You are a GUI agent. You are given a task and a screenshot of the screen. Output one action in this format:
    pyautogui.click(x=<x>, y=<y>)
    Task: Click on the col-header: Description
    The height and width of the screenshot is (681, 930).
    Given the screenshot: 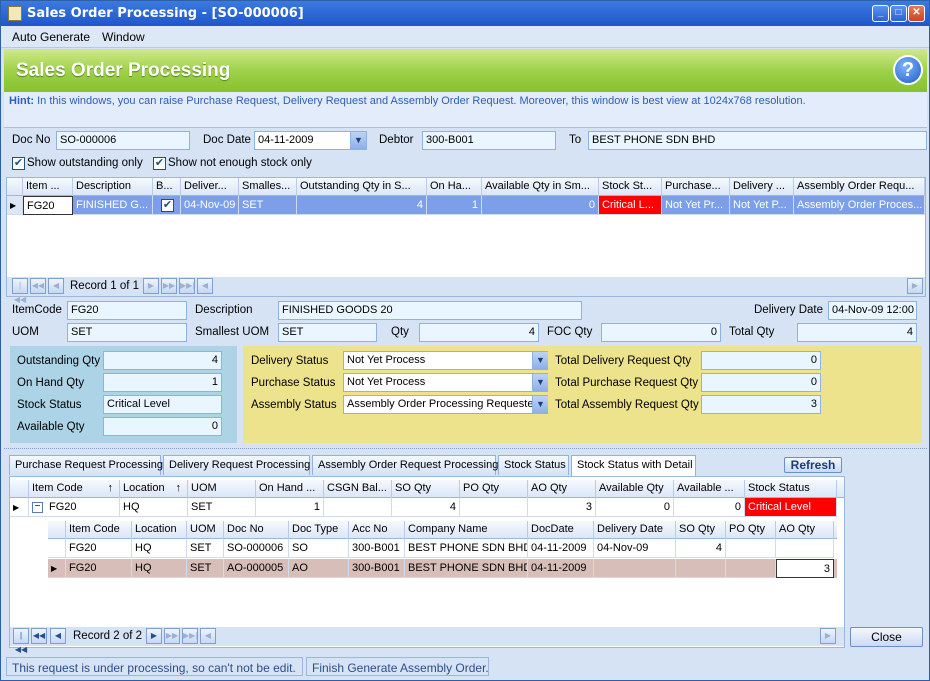 What is the action you would take?
    pyautogui.click(x=113, y=187)
    